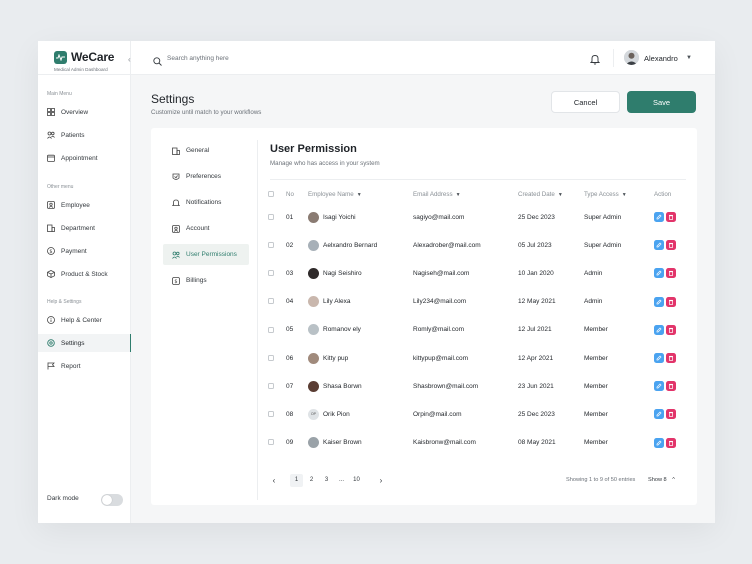 Image resolution: width=752 pixels, height=564 pixels. What do you see at coordinates (444, 443) in the screenshot?
I see `email-cell: Kaisbronw@mail.com` at bounding box center [444, 443].